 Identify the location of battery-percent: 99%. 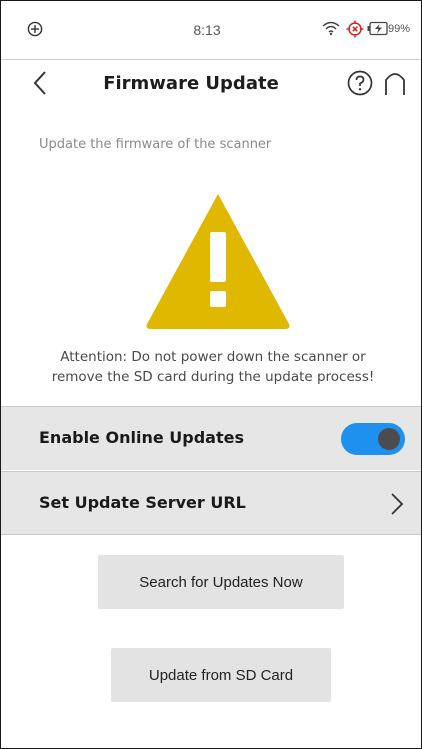
(399, 29).